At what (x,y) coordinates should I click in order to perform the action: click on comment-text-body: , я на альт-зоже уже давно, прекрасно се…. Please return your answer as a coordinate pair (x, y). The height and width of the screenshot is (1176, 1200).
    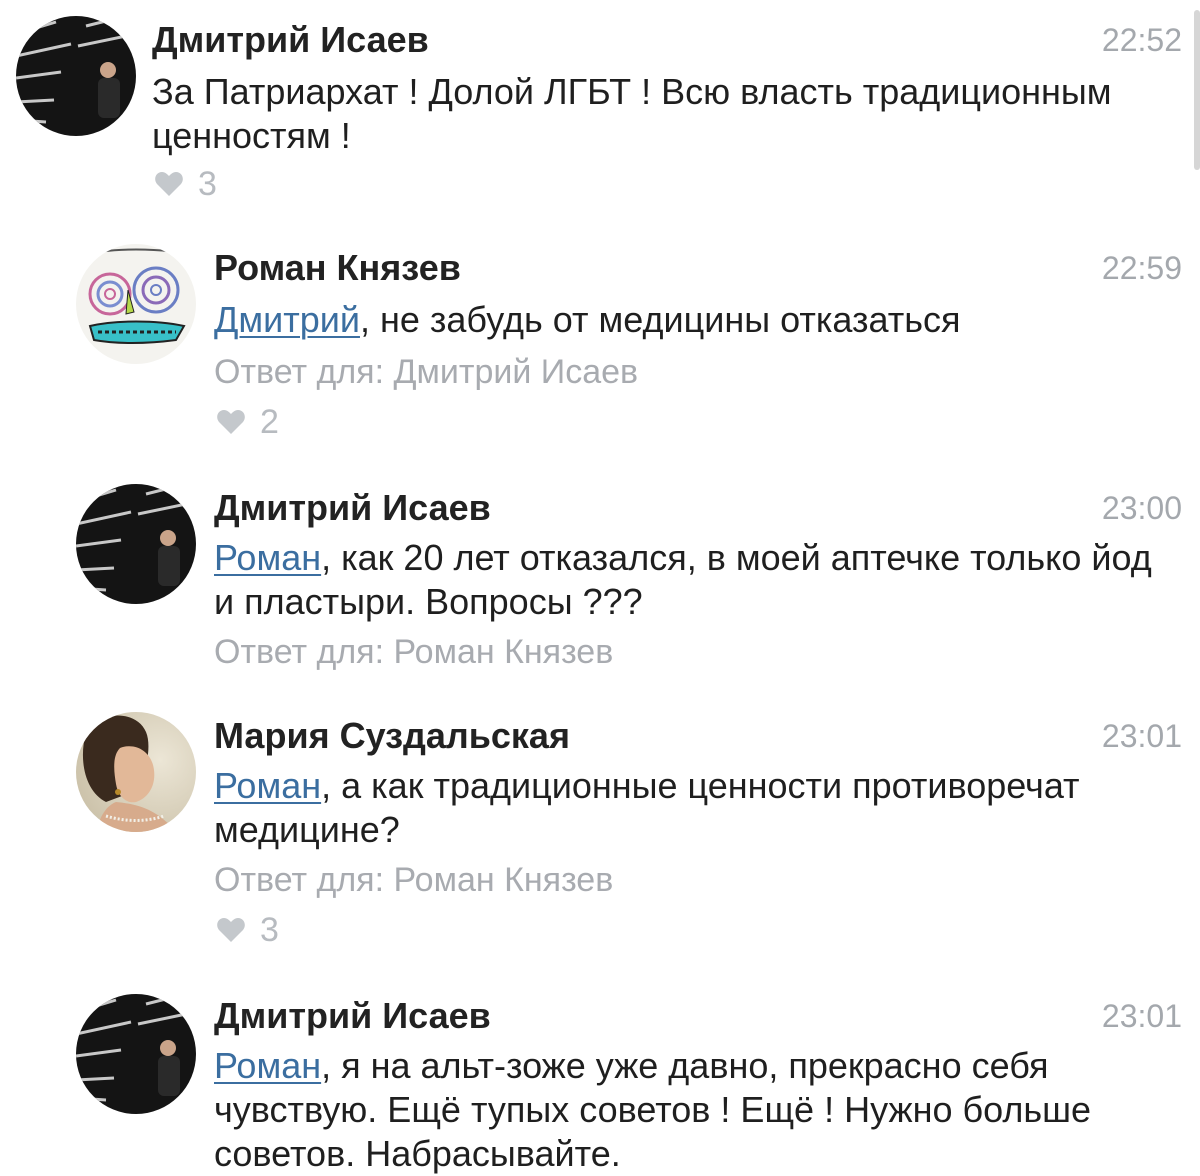
    Looking at the image, I should click on (652, 1109).